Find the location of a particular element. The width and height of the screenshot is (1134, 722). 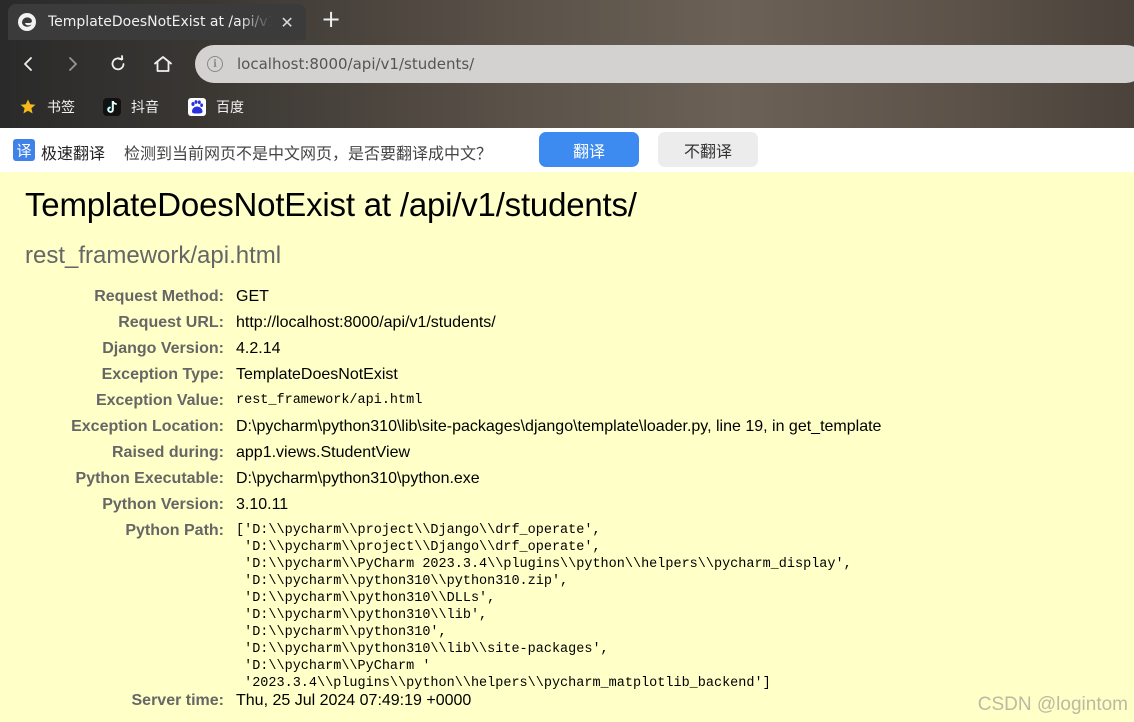

bookmark-item-bookmarks: 书签 is located at coordinates (47, 107).